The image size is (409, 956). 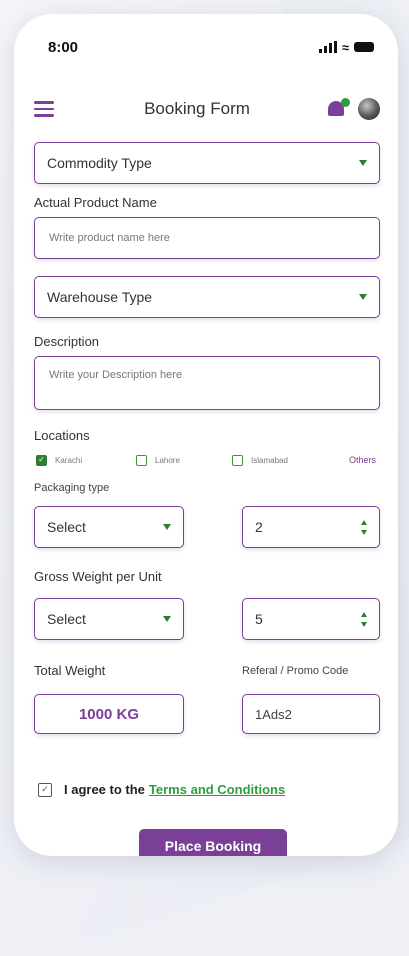 I want to click on status-time: 8:00, so click(x=63, y=47).